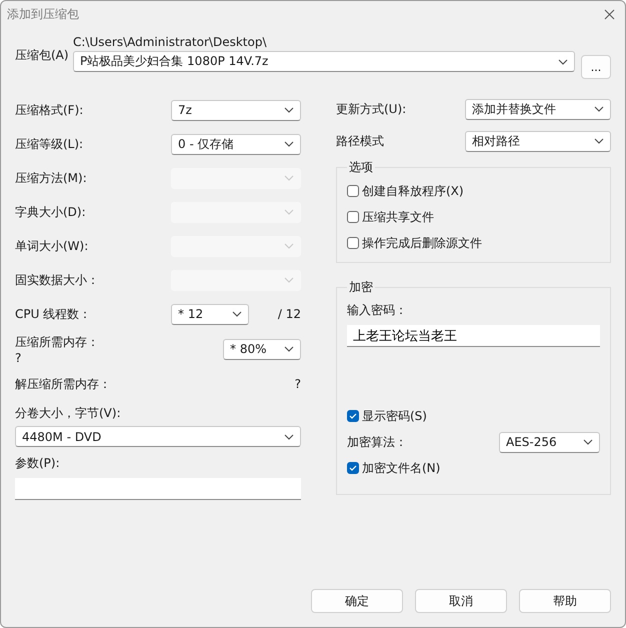  Describe the element at coordinates (538, 141) in the screenshot. I see `dropdown: 相对路径` at that location.